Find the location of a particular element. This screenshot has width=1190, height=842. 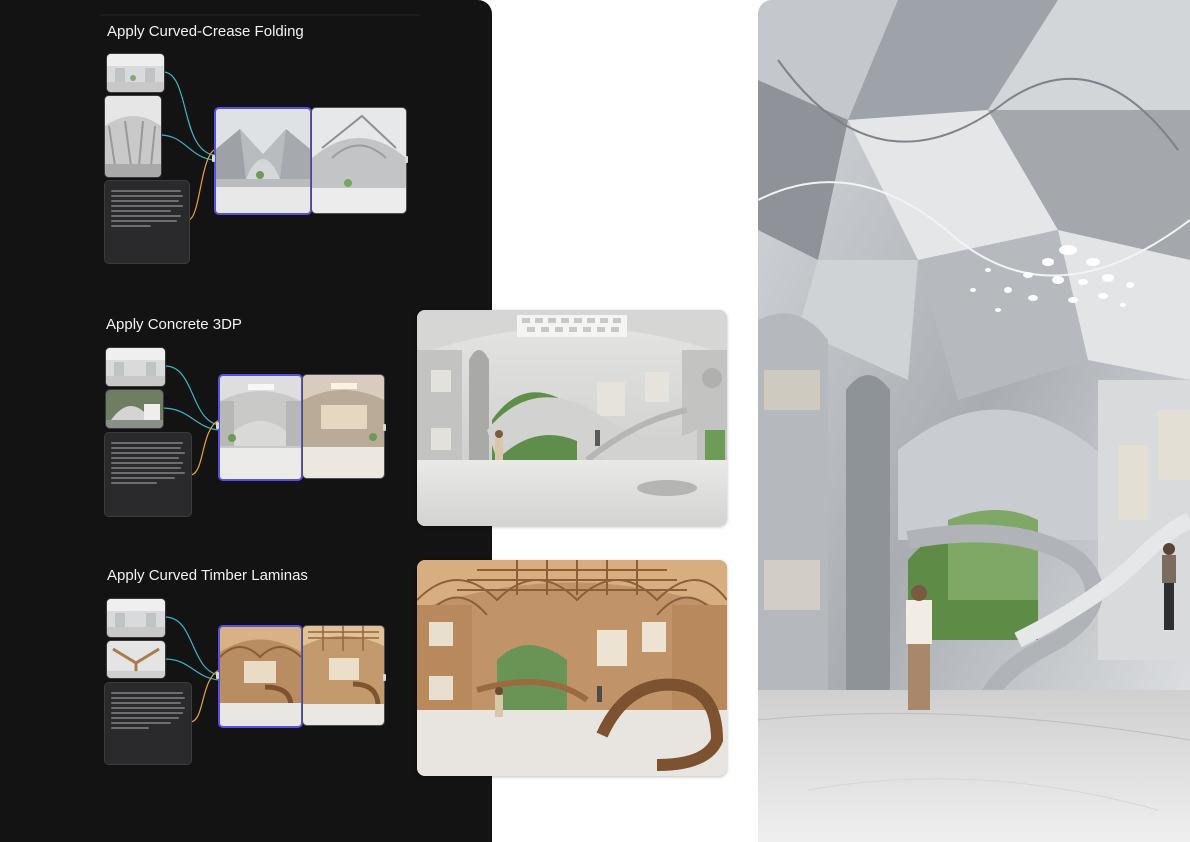

concrete-3dp-render-alt is located at coordinates (343, 426).